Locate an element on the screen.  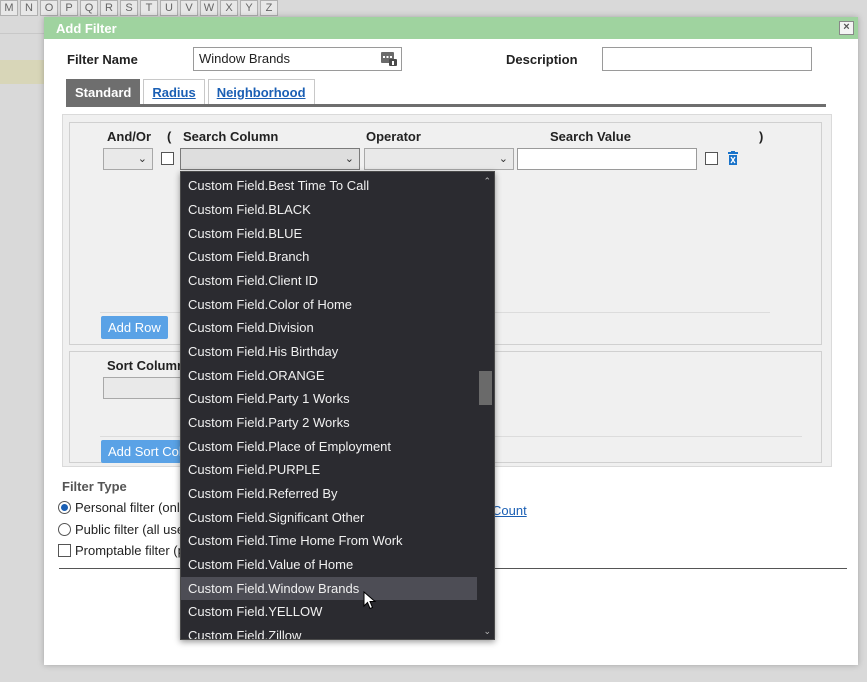
background-highlight-band is located at coordinates (22, 72).